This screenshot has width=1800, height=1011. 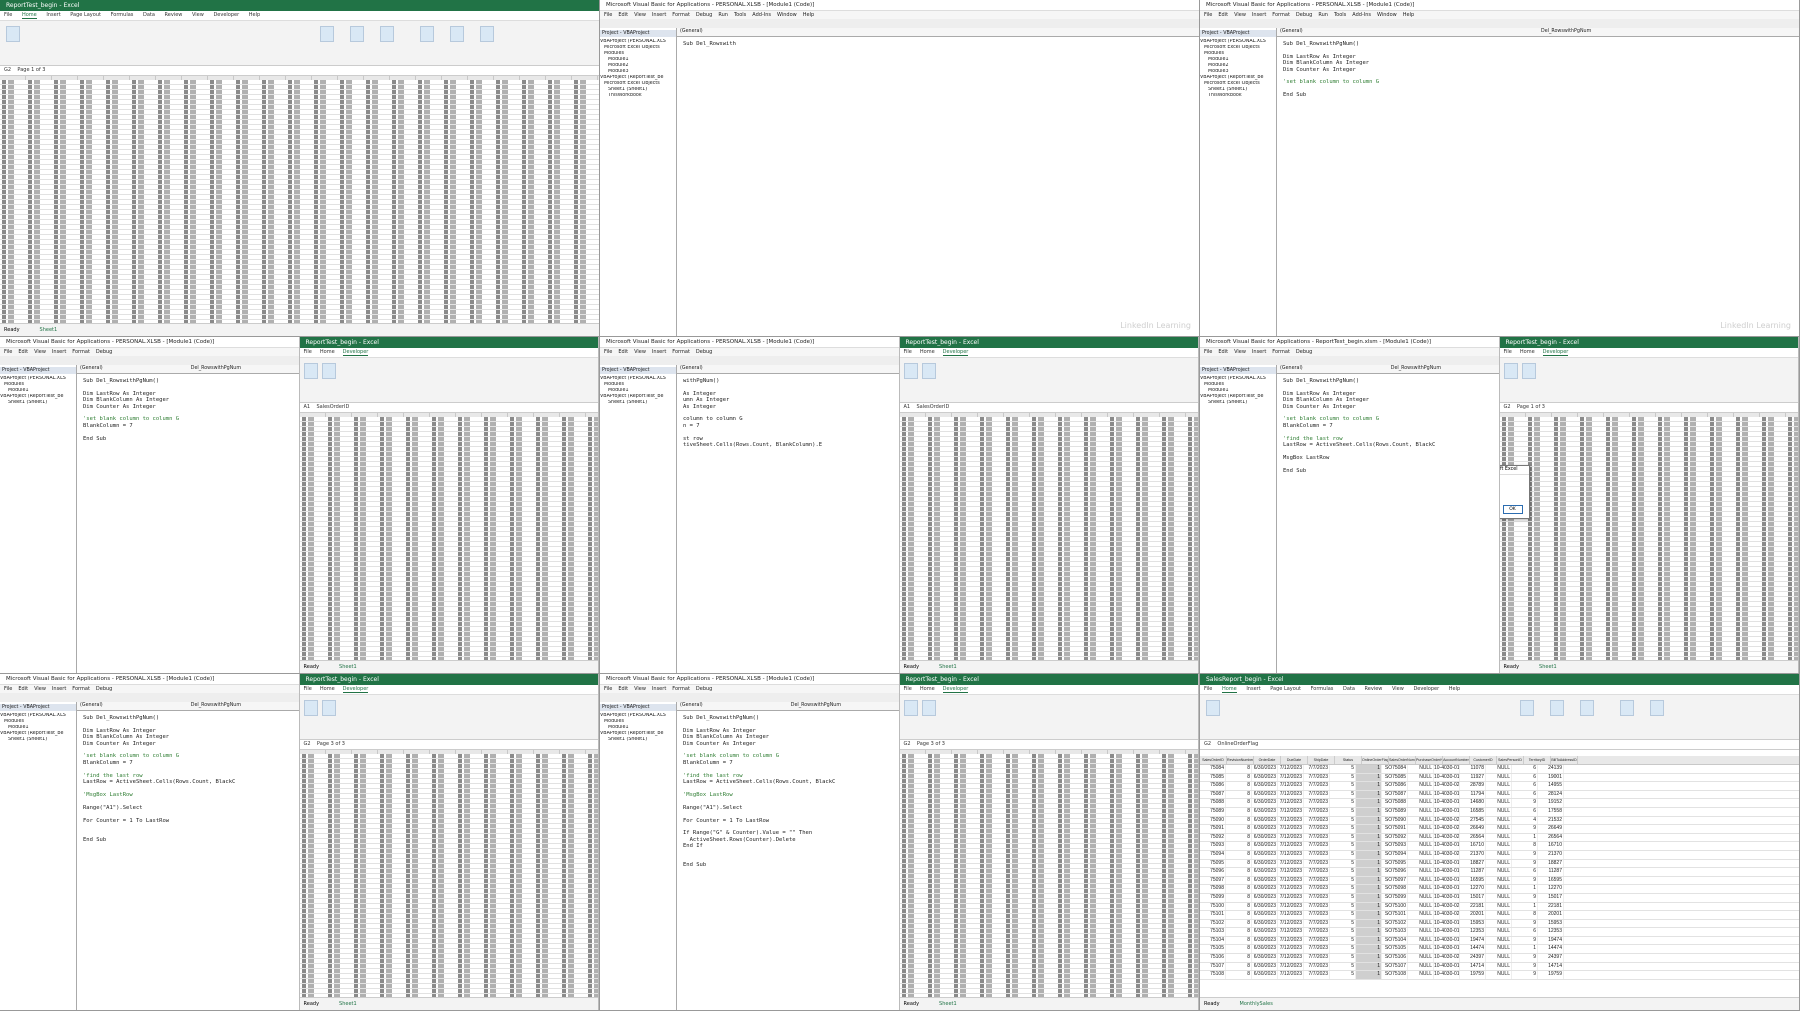 I want to click on table-cell: SO75096, so click(x=1395, y=872).